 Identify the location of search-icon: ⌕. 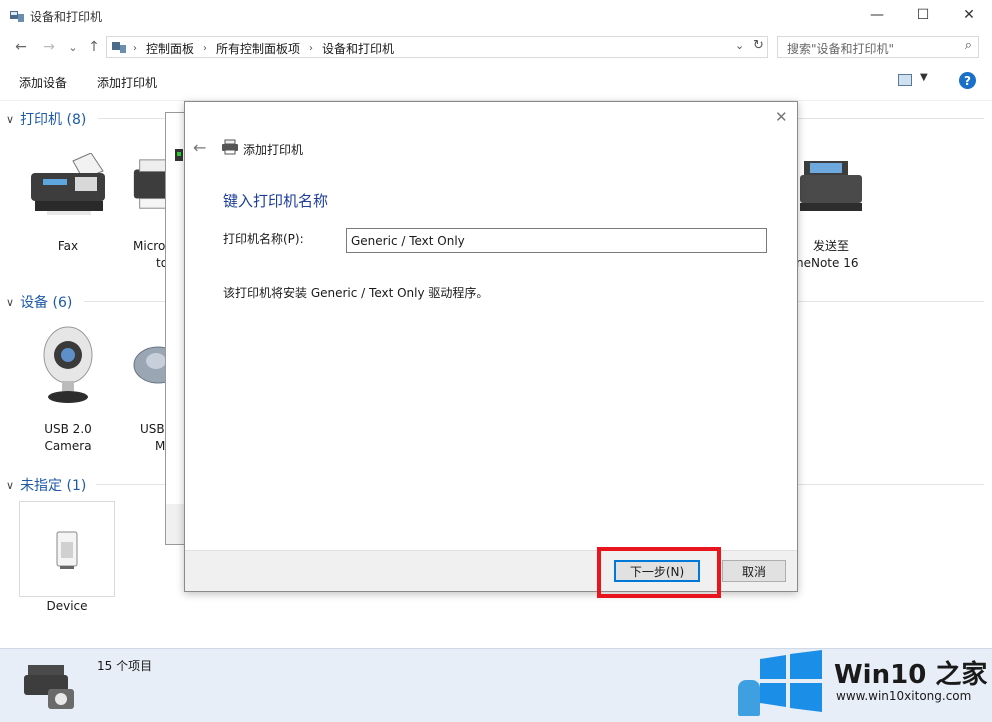
(968, 45).